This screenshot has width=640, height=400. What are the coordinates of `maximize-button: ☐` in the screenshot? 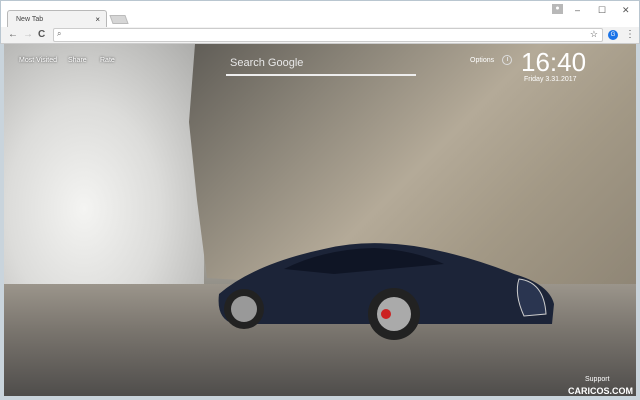 It's located at (602, 10).